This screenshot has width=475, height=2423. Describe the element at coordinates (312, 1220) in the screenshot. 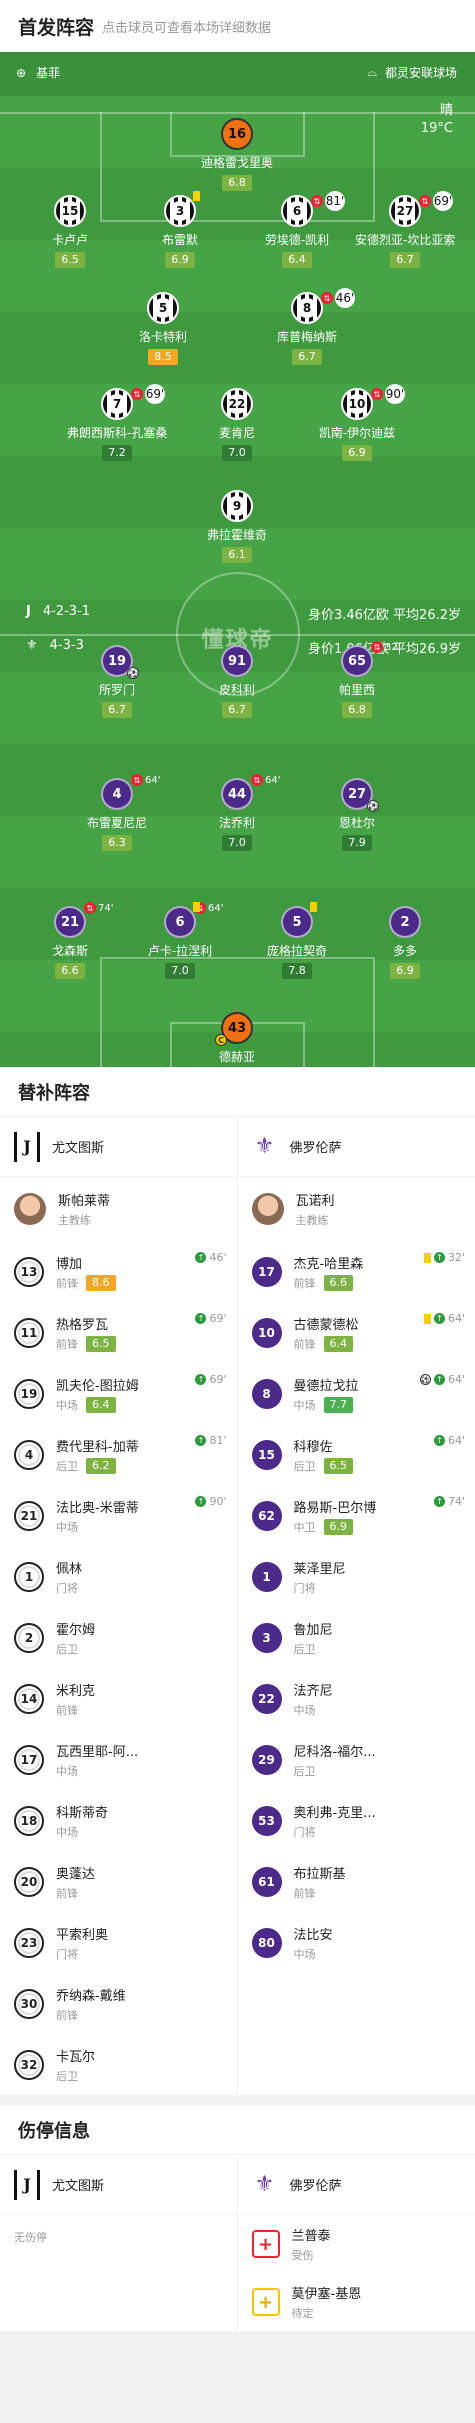

I see `coach-role: 主教练` at that location.